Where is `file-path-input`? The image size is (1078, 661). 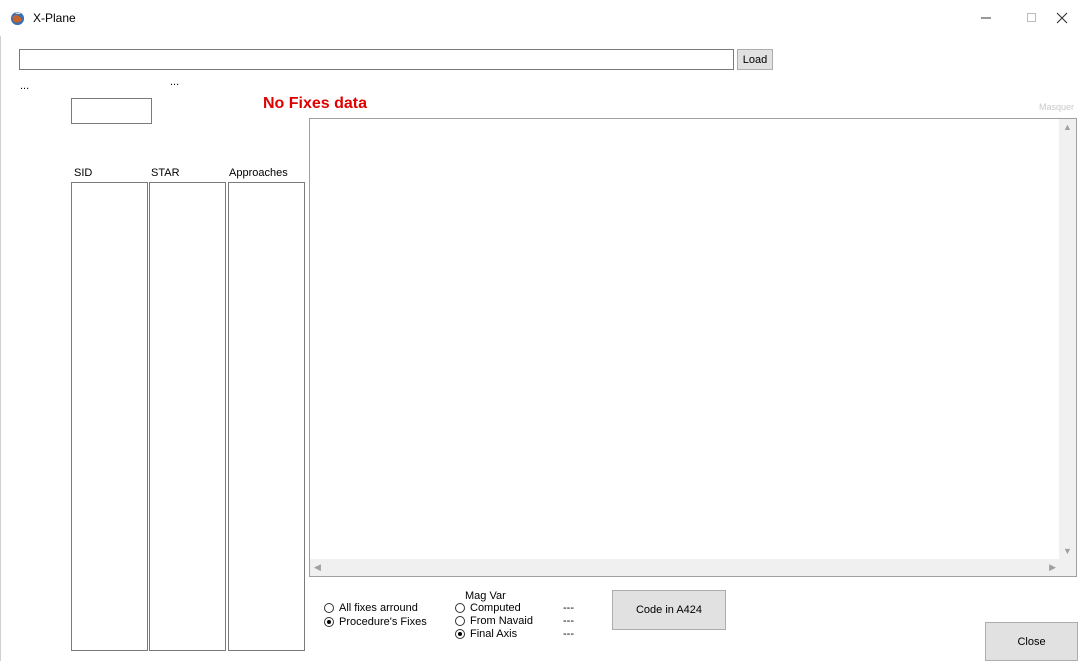
file-path-input is located at coordinates (376, 59).